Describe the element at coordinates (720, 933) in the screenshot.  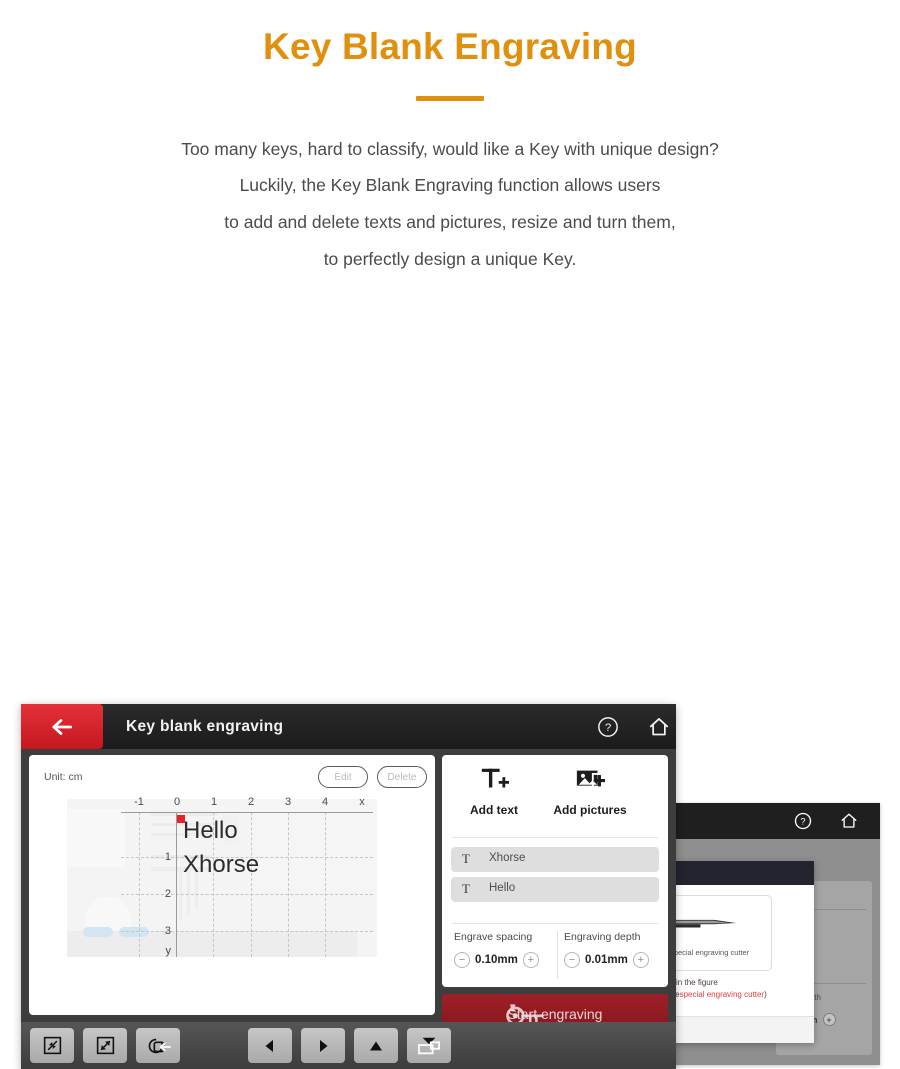
I see `cutter-preview-card: Special engraving cutter` at that location.